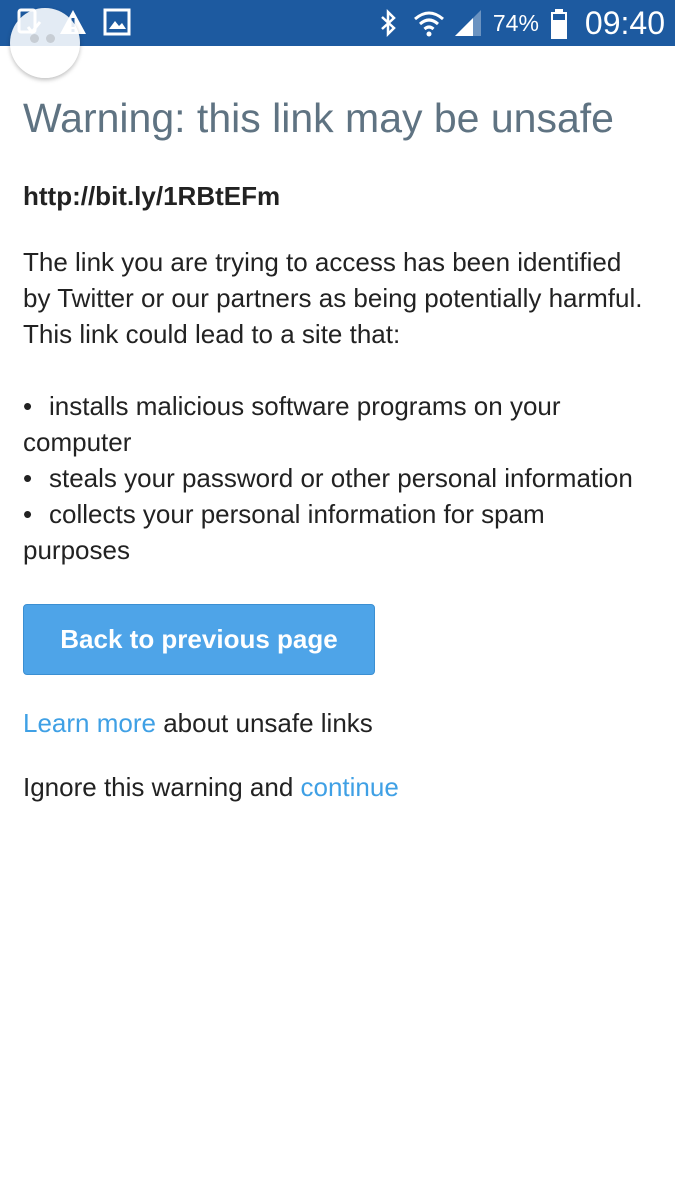 The height and width of the screenshot is (1200, 675). What do you see at coordinates (89, 723) in the screenshot?
I see `learn-more-link: Learn more` at bounding box center [89, 723].